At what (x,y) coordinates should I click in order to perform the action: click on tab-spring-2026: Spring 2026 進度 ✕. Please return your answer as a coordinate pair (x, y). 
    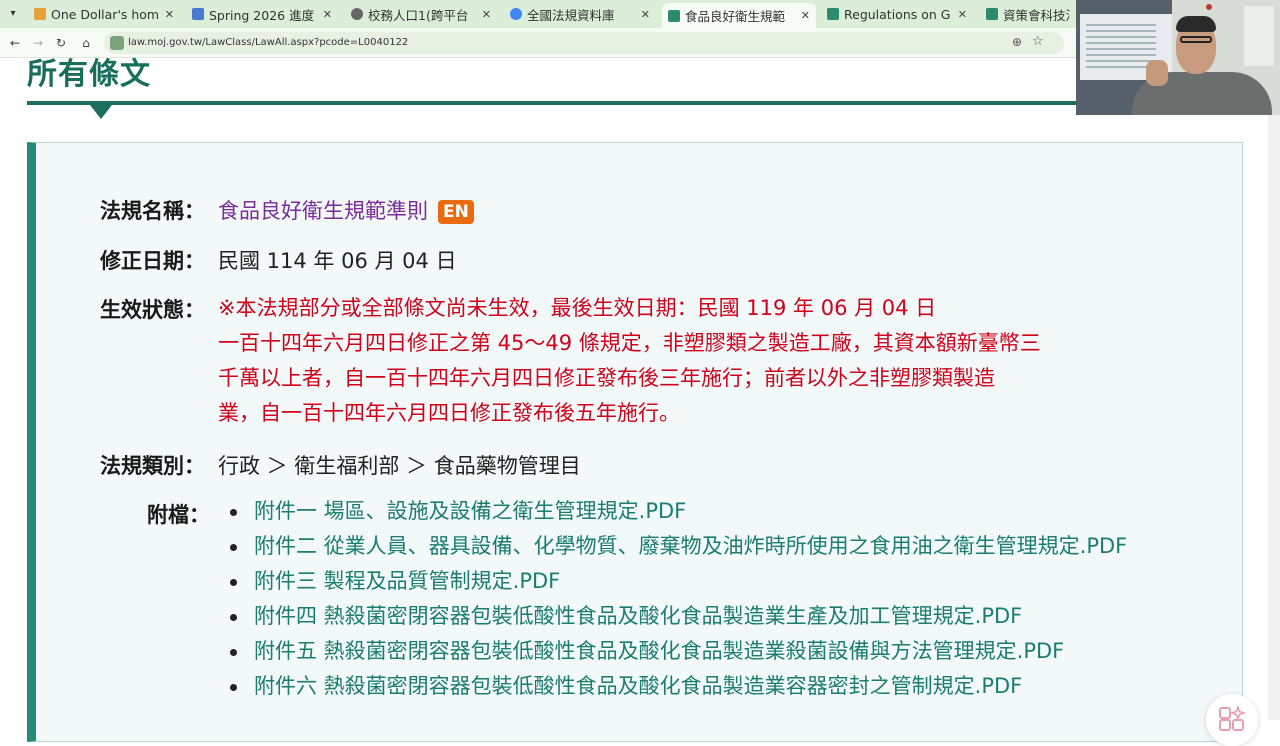
    Looking at the image, I should click on (262, 14).